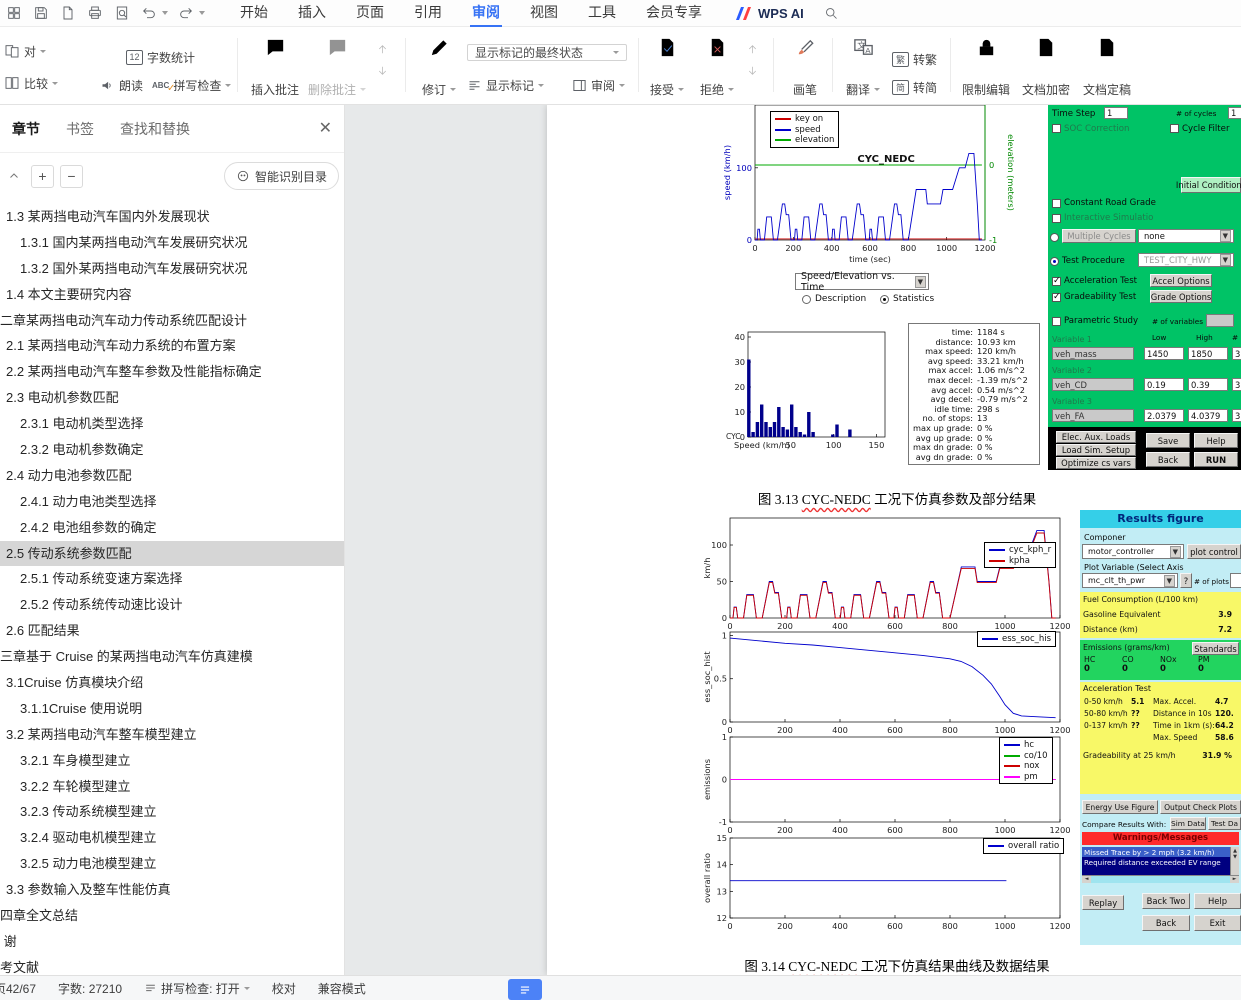 This screenshot has height=1000, width=1241. Describe the element at coordinates (1188, 823) in the screenshot. I see `sim-data-button: Sim Data` at that location.